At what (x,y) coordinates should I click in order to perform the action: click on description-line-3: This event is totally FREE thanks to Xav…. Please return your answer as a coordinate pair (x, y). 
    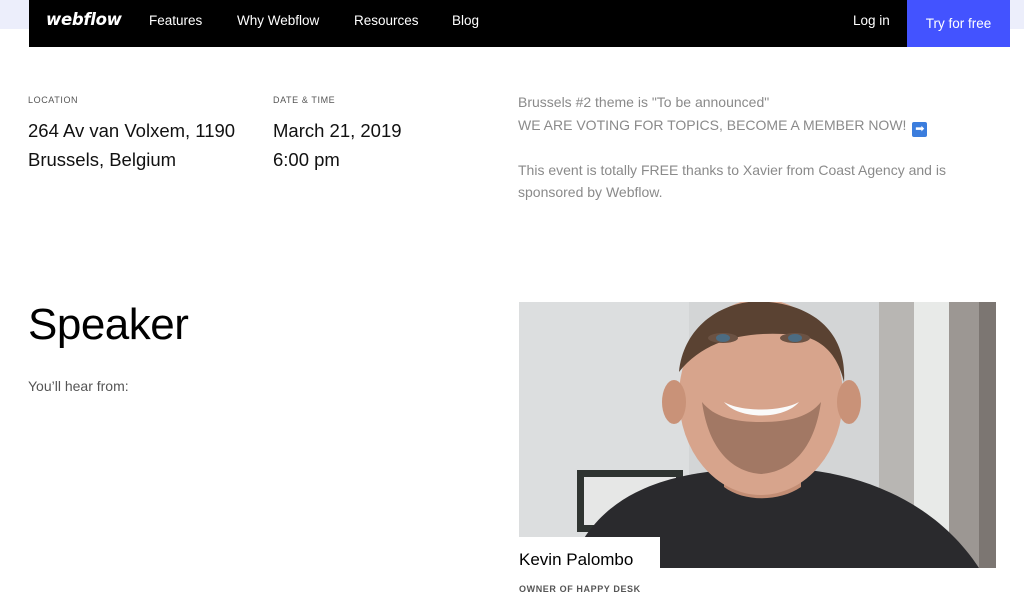
    Looking at the image, I should click on (732, 181).